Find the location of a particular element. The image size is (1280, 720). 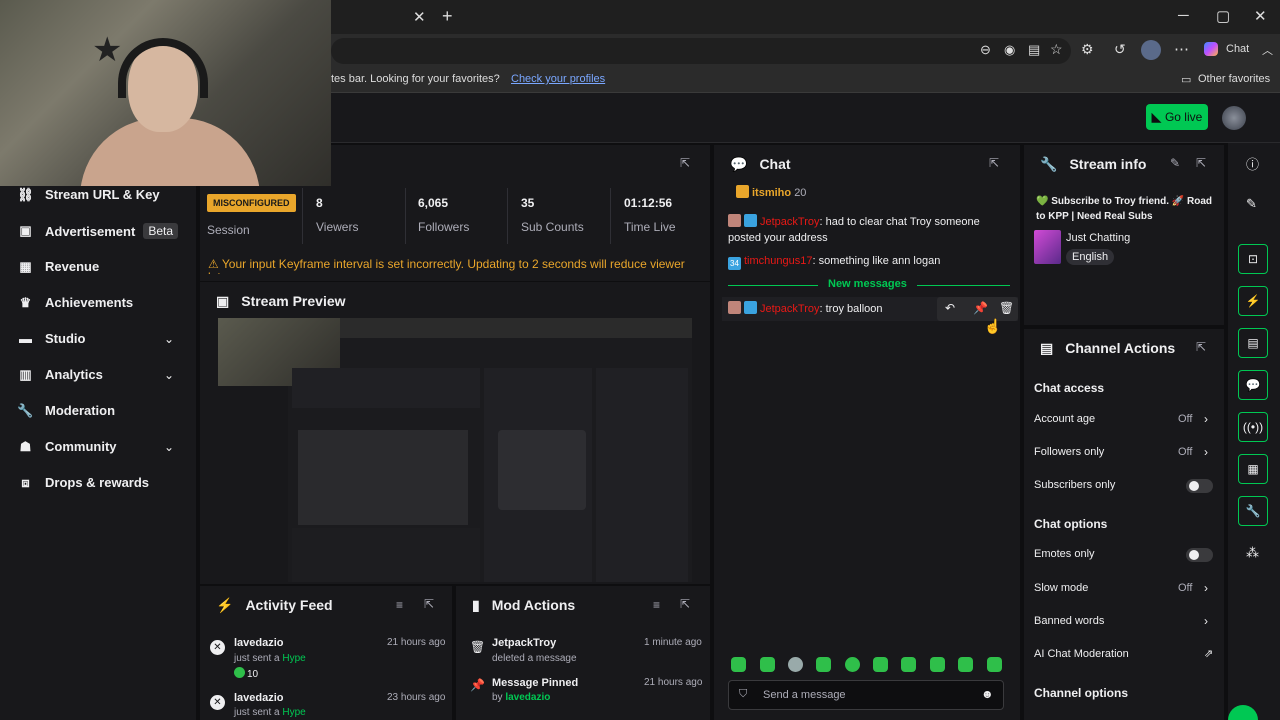

copilot-label: Chat is located at coordinates (1237, 49).